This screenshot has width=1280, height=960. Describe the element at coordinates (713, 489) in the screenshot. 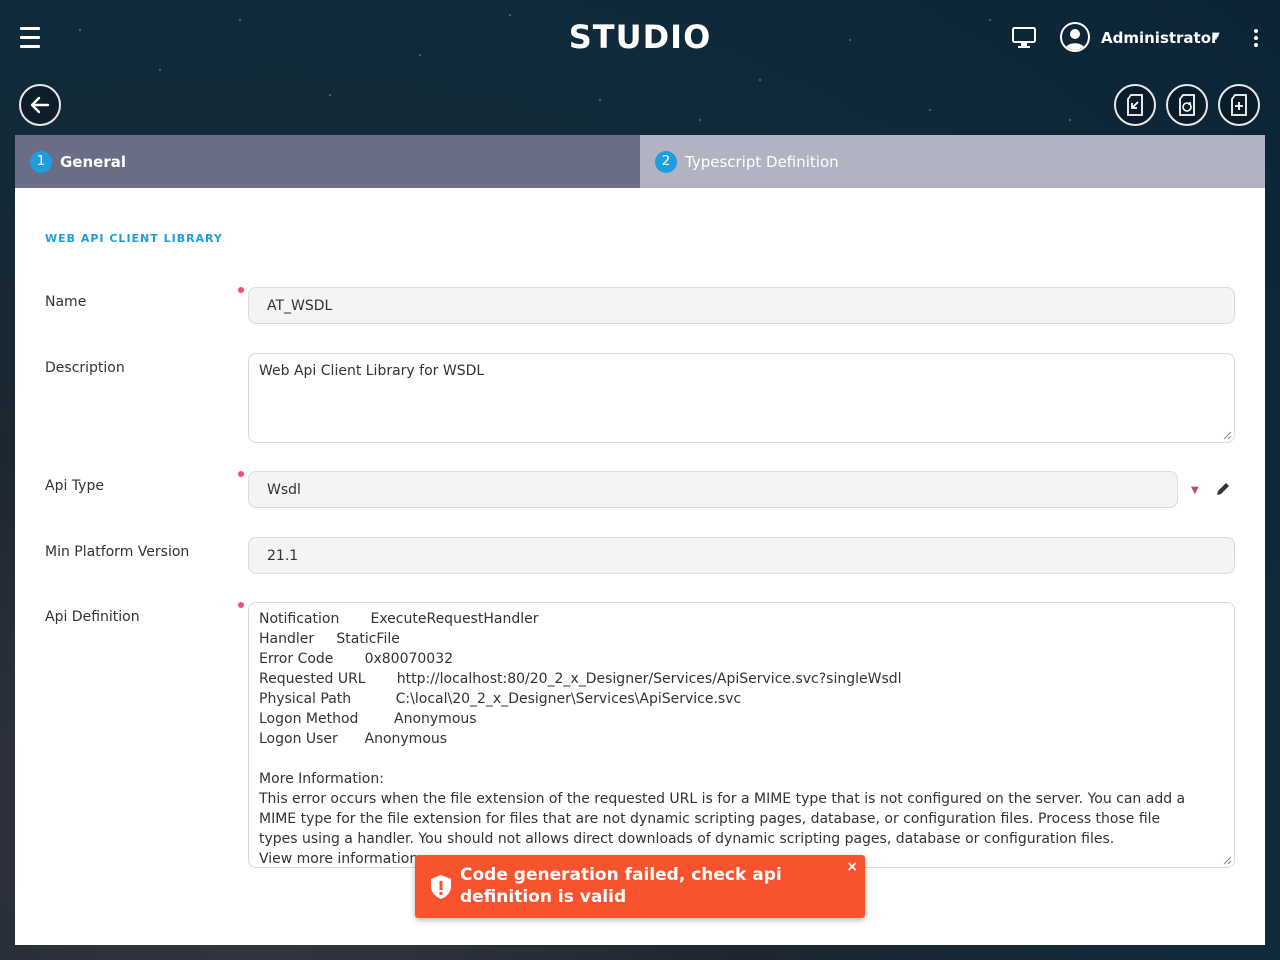

I see `api-type-select: Wsdl` at that location.